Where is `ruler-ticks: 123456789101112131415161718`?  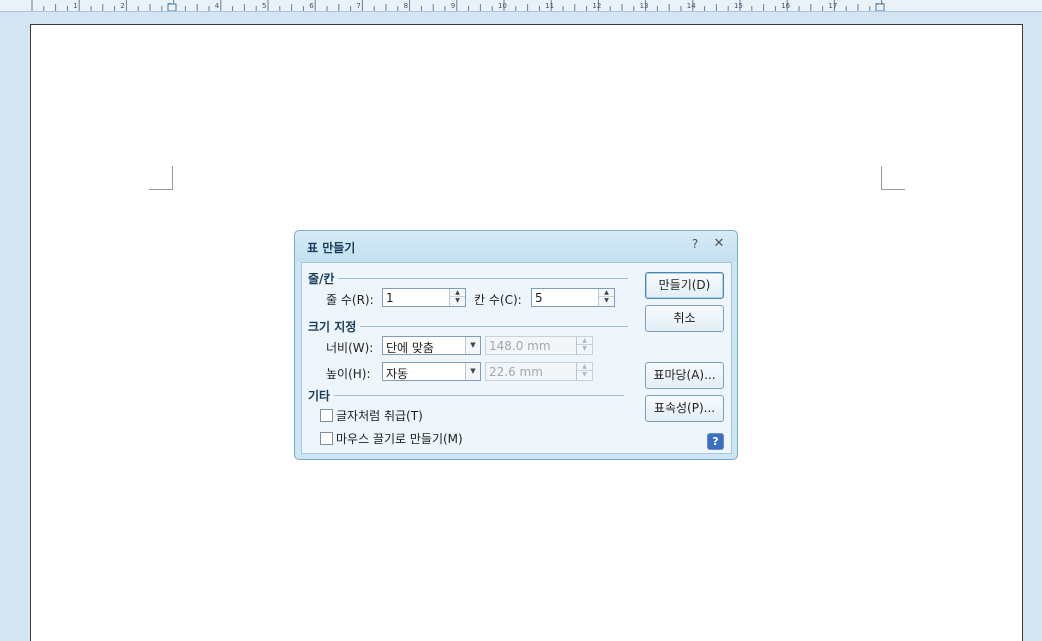
ruler-ticks: 123456789101112131415161718 is located at coordinates (458, 5).